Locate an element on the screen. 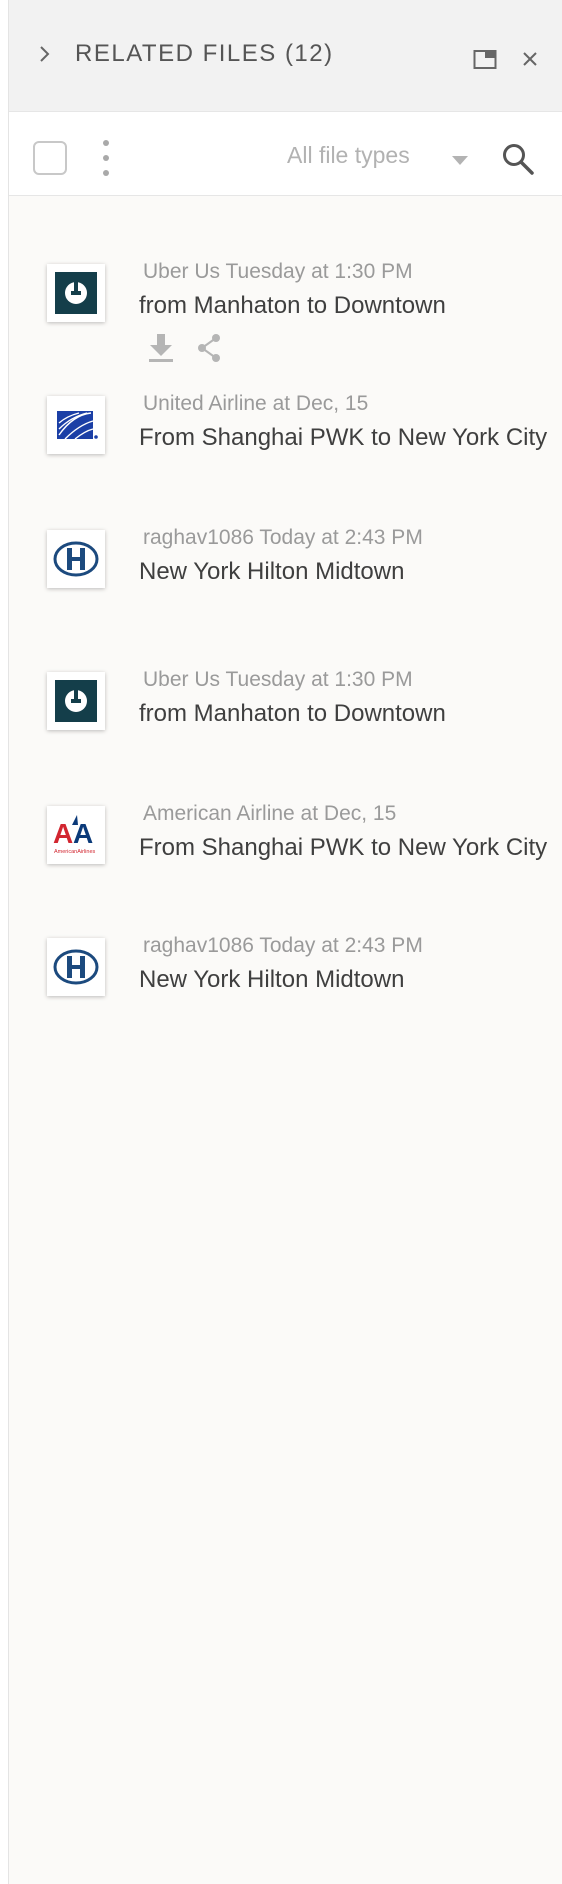 This screenshot has width=562, height=1884. american-airlines-logo-icon: A A AmericanAirlines is located at coordinates (76, 835).